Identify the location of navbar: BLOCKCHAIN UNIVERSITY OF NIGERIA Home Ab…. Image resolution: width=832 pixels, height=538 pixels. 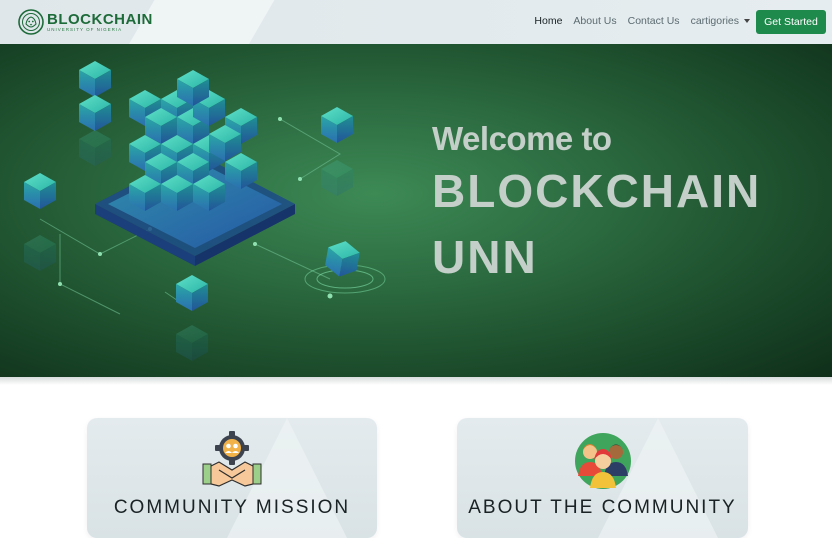
(416, 22).